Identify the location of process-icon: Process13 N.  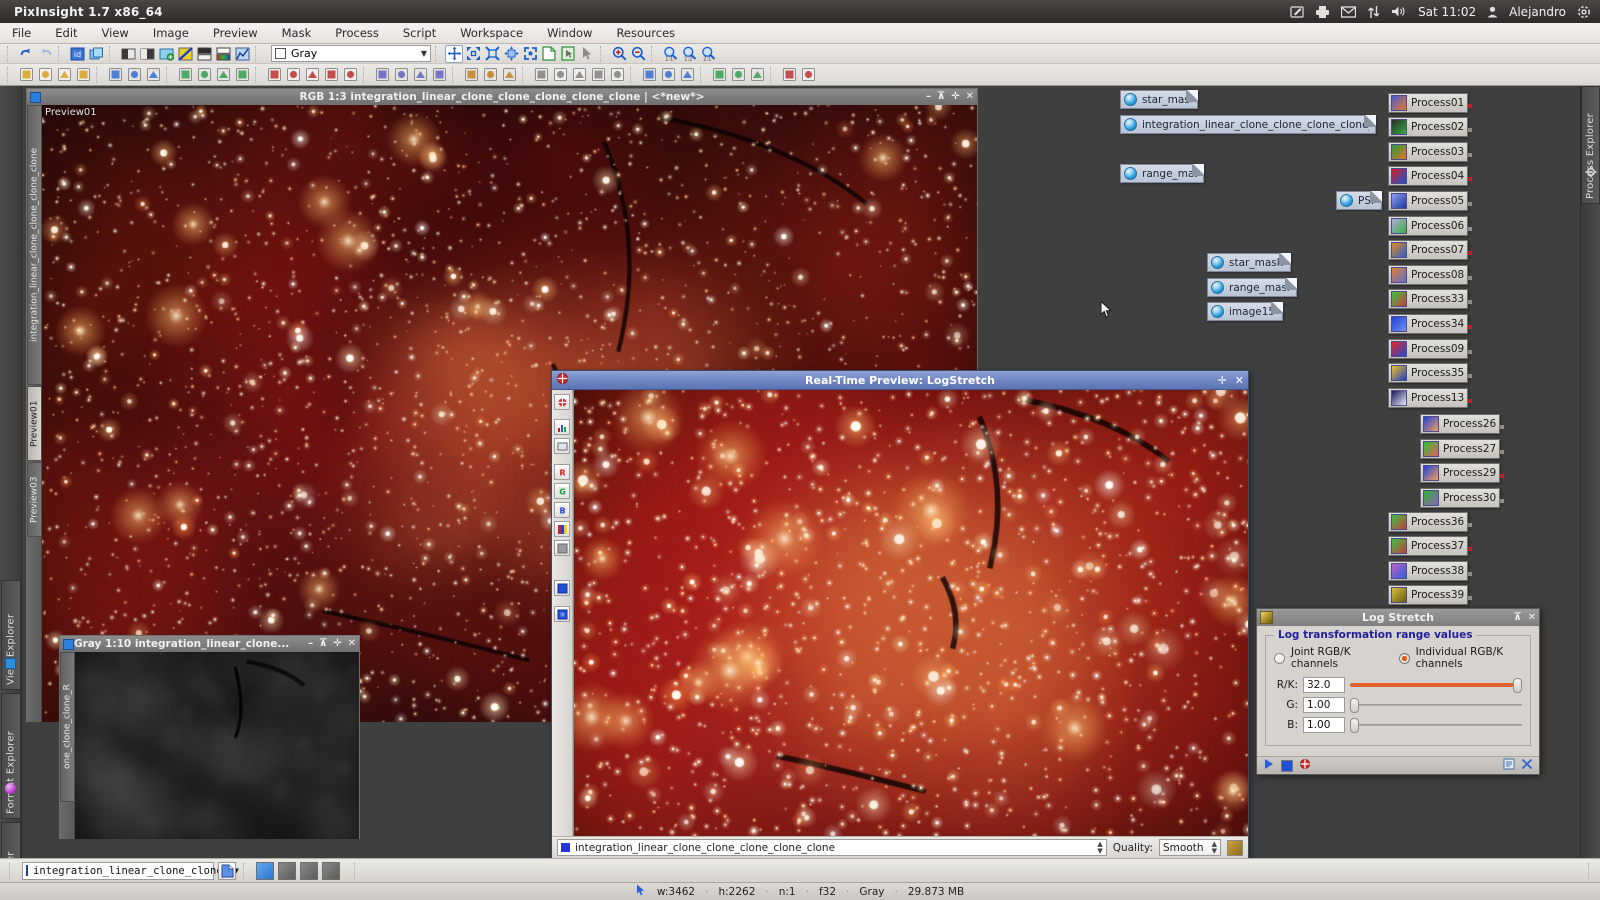
(1430, 398).